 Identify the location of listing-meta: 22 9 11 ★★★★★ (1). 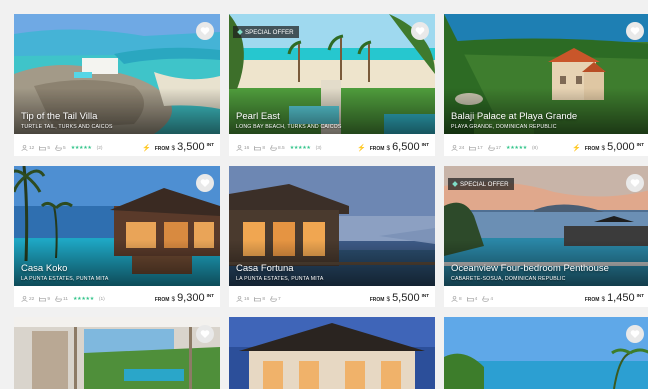
(63, 299).